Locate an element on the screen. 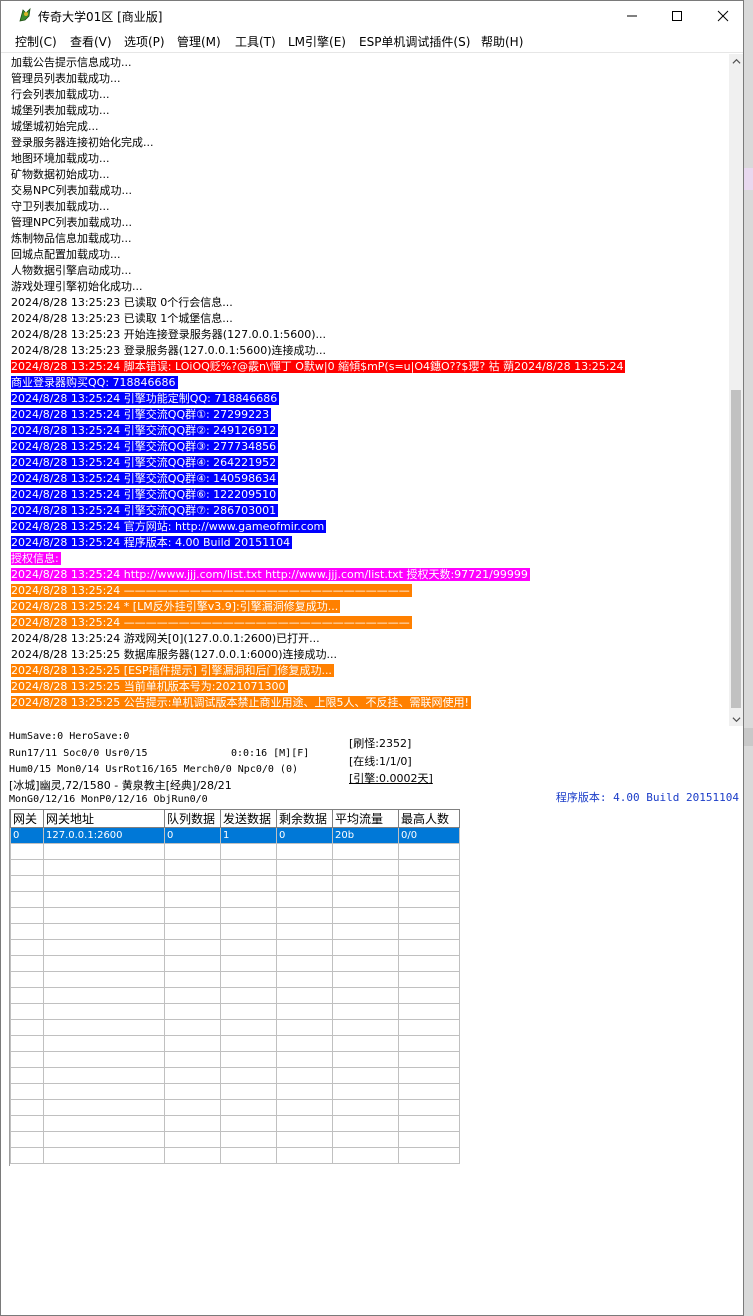 This screenshot has height=1316, width=753. column-header: 队列数据 is located at coordinates (192, 818).